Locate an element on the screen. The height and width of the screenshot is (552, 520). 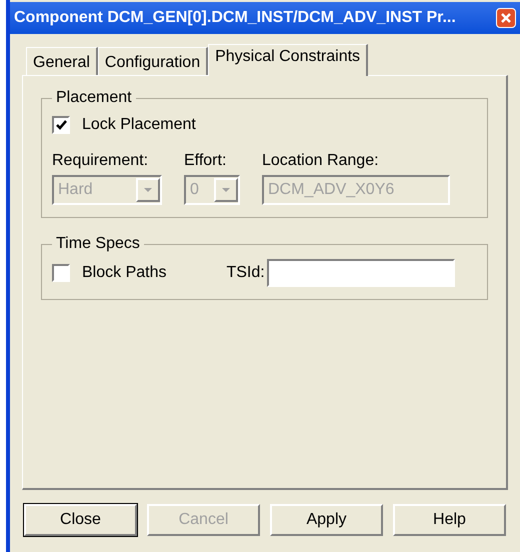
tab: General is located at coordinates (62, 61).